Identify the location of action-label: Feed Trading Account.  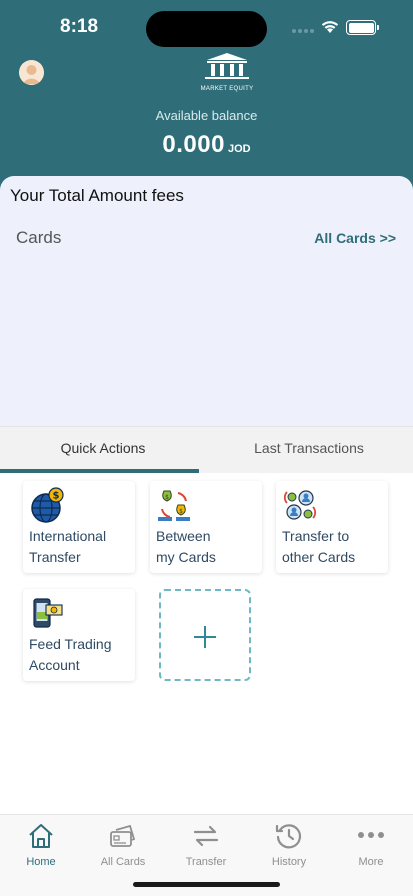
(70, 654).